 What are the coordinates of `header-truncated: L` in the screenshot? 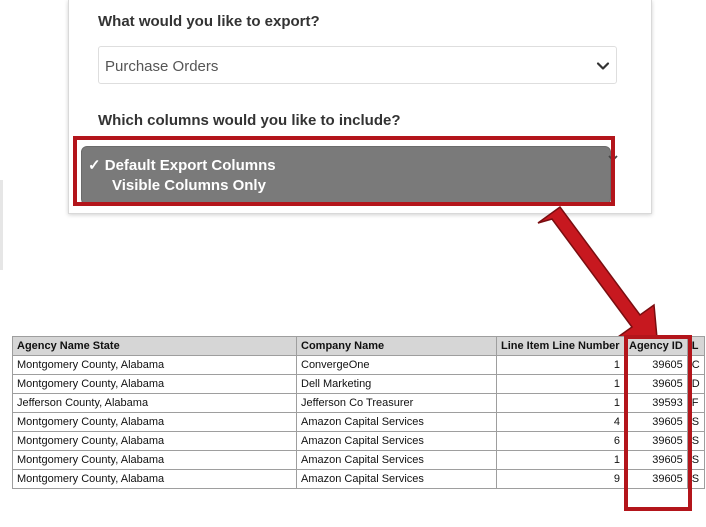 It's located at (695, 346).